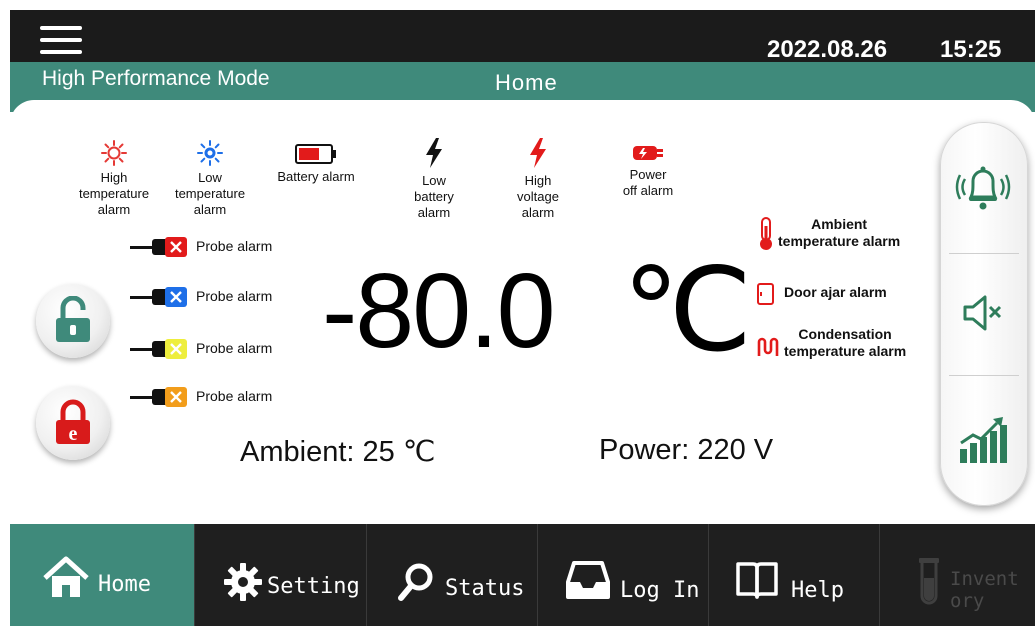  I want to click on search-icon, so click(415, 582).